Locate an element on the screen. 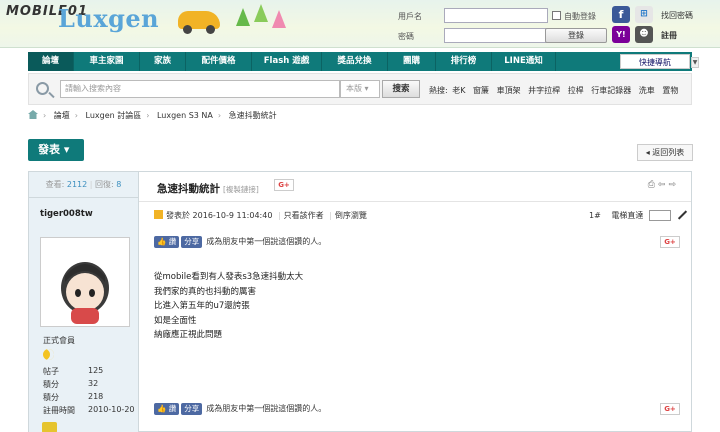  floor-number: 1# is located at coordinates (595, 215).